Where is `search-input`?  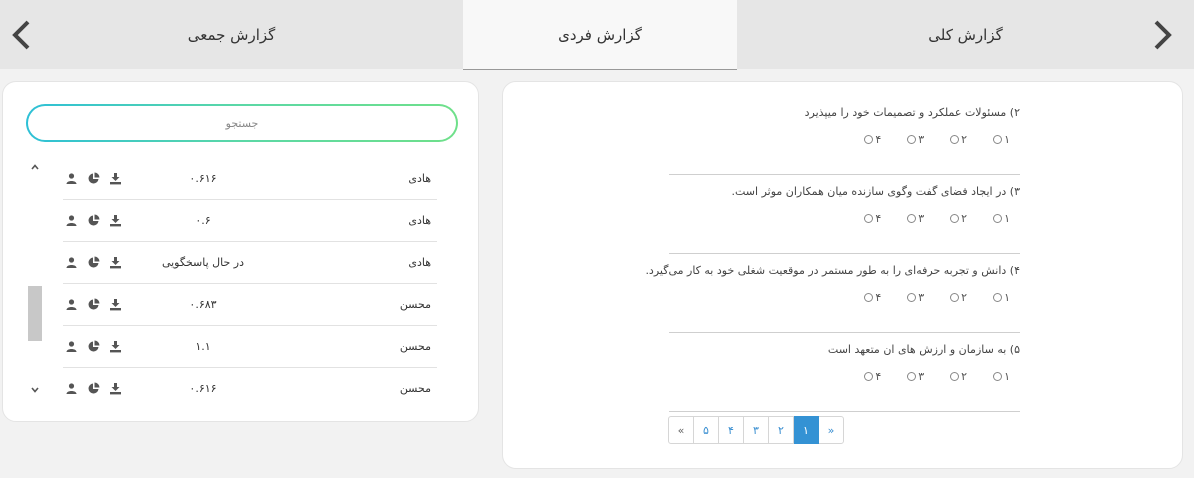
search-input is located at coordinates (242, 123).